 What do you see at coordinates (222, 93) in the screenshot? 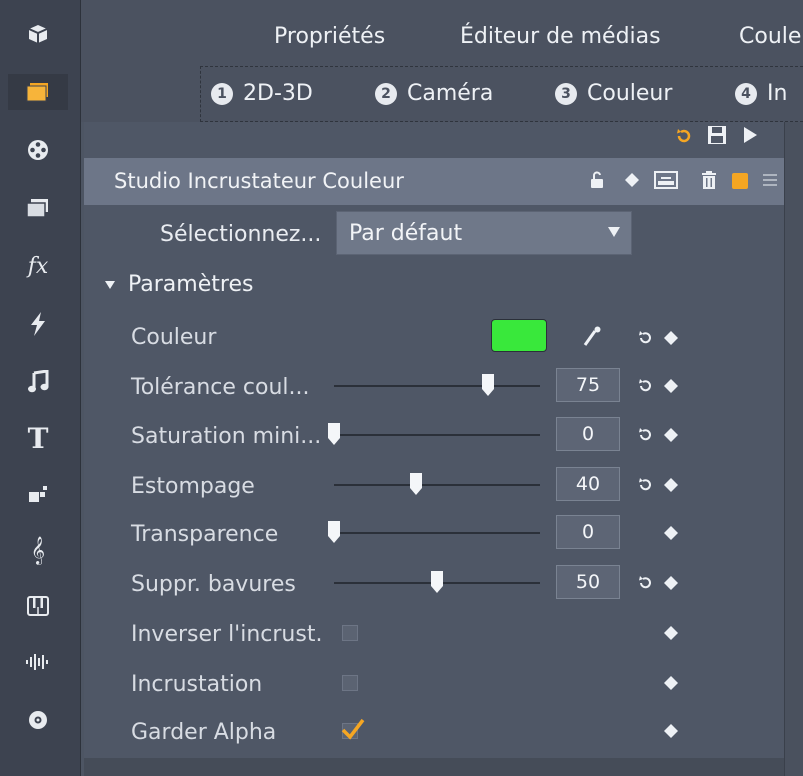
I see `step-number: 1` at bounding box center [222, 93].